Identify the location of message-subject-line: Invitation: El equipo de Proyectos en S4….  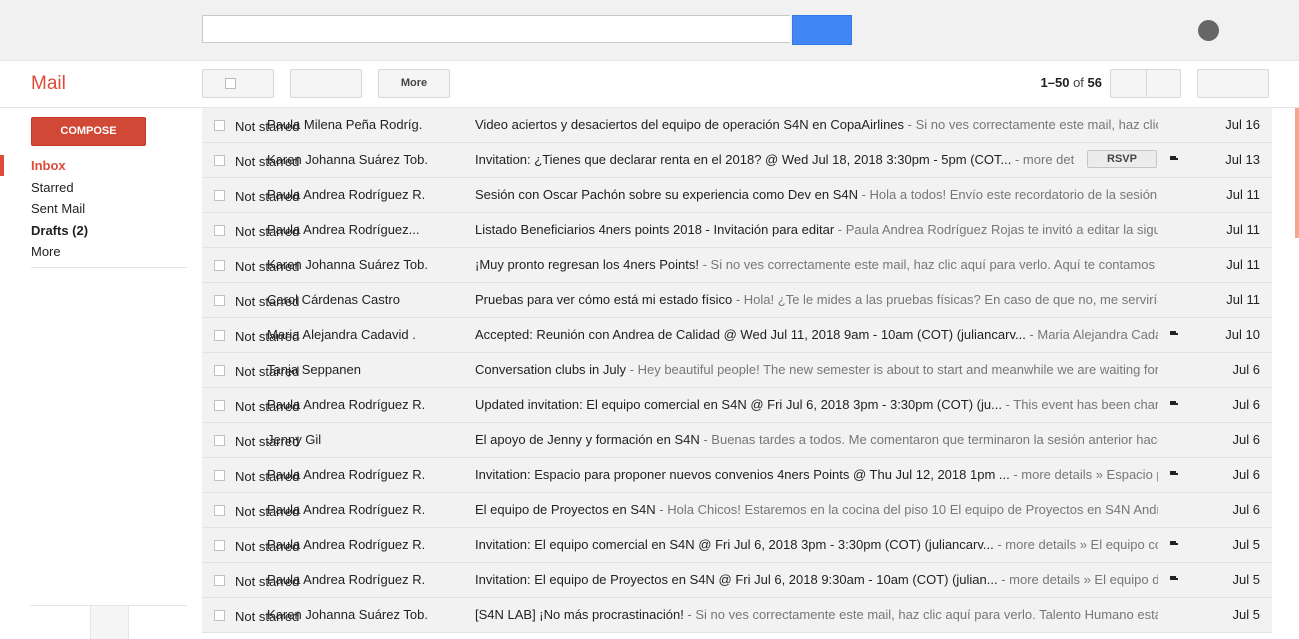
(816, 579).